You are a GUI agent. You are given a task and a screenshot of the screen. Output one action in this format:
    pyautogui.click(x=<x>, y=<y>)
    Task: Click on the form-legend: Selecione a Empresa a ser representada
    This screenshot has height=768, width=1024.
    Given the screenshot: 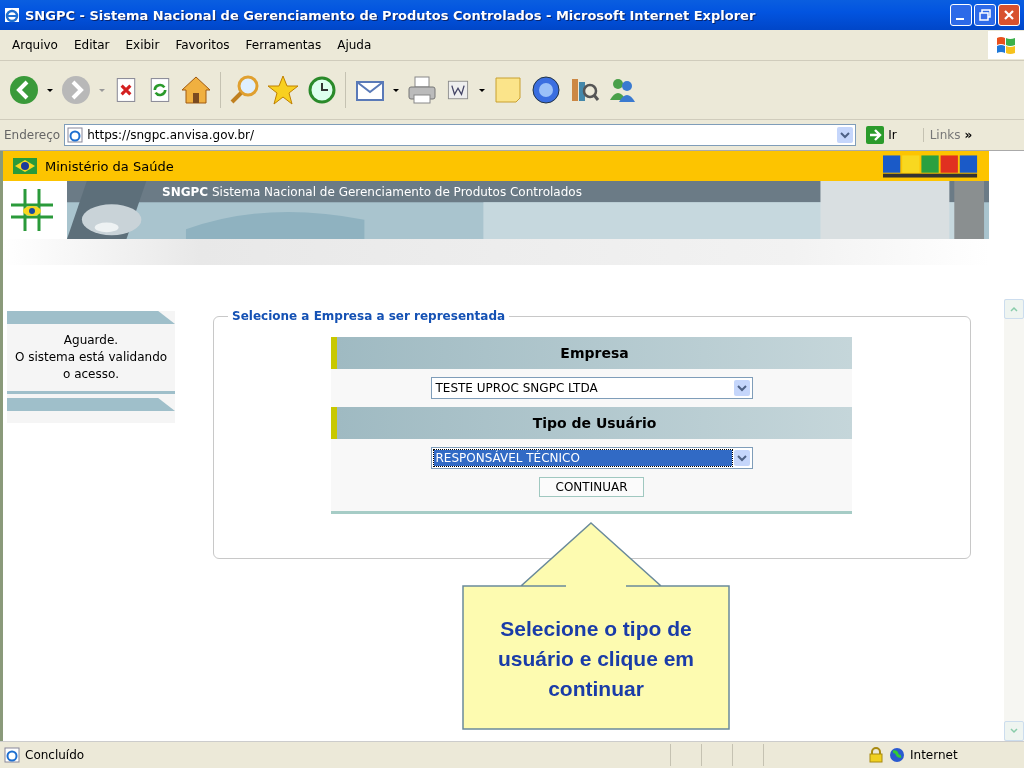 What is the action you would take?
    pyautogui.click(x=369, y=316)
    